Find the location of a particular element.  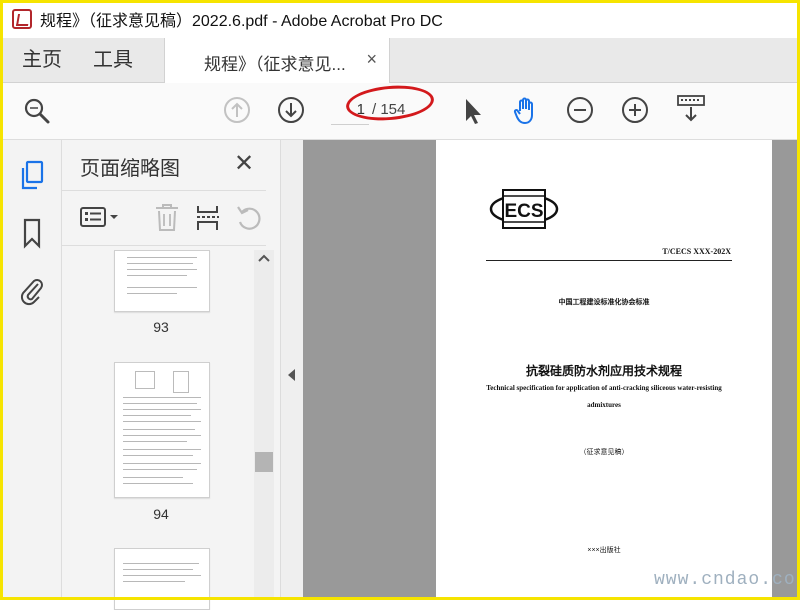

panel-title: 页面缩略图 is located at coordinates (130, 169).